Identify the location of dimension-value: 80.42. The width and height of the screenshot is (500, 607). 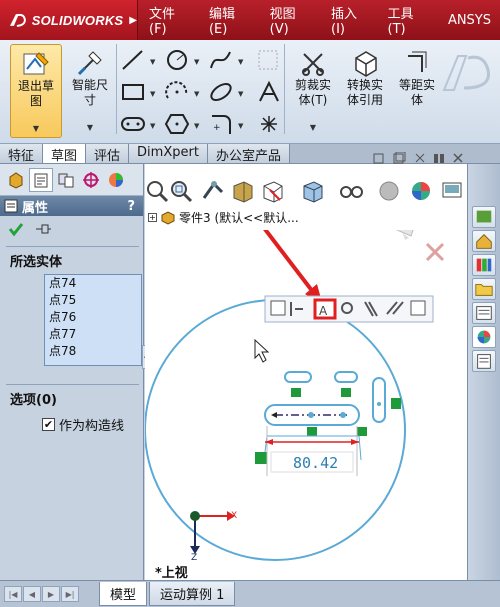
(315, 463).